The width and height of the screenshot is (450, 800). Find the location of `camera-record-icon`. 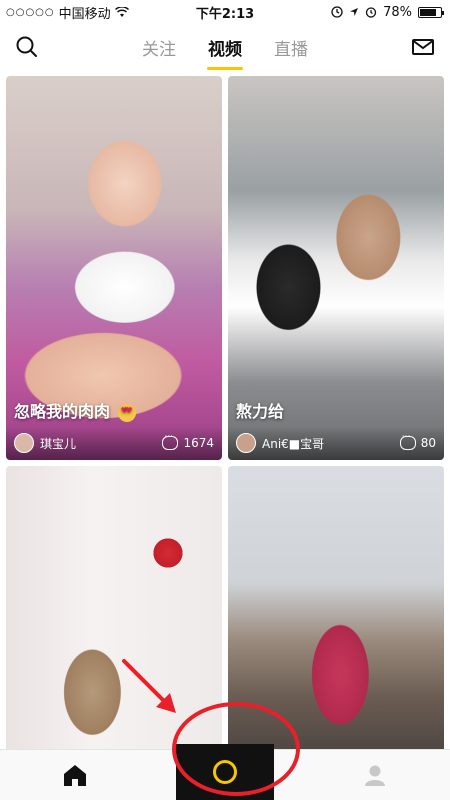

camera-record-icon is located at coordinates (225, 772).